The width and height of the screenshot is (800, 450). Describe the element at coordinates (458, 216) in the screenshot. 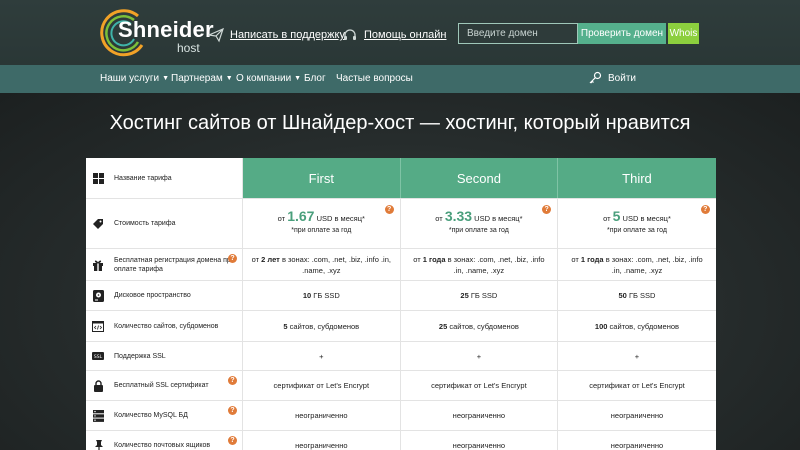

I see `price-value: 3.33` at that location.